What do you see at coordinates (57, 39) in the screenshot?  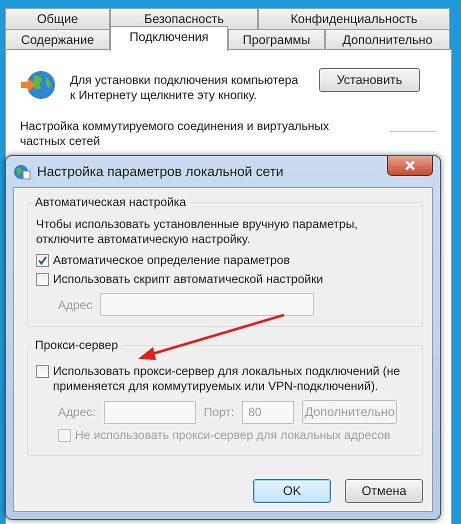 I see `tab: Содержание` at bounding box center [57, 39].